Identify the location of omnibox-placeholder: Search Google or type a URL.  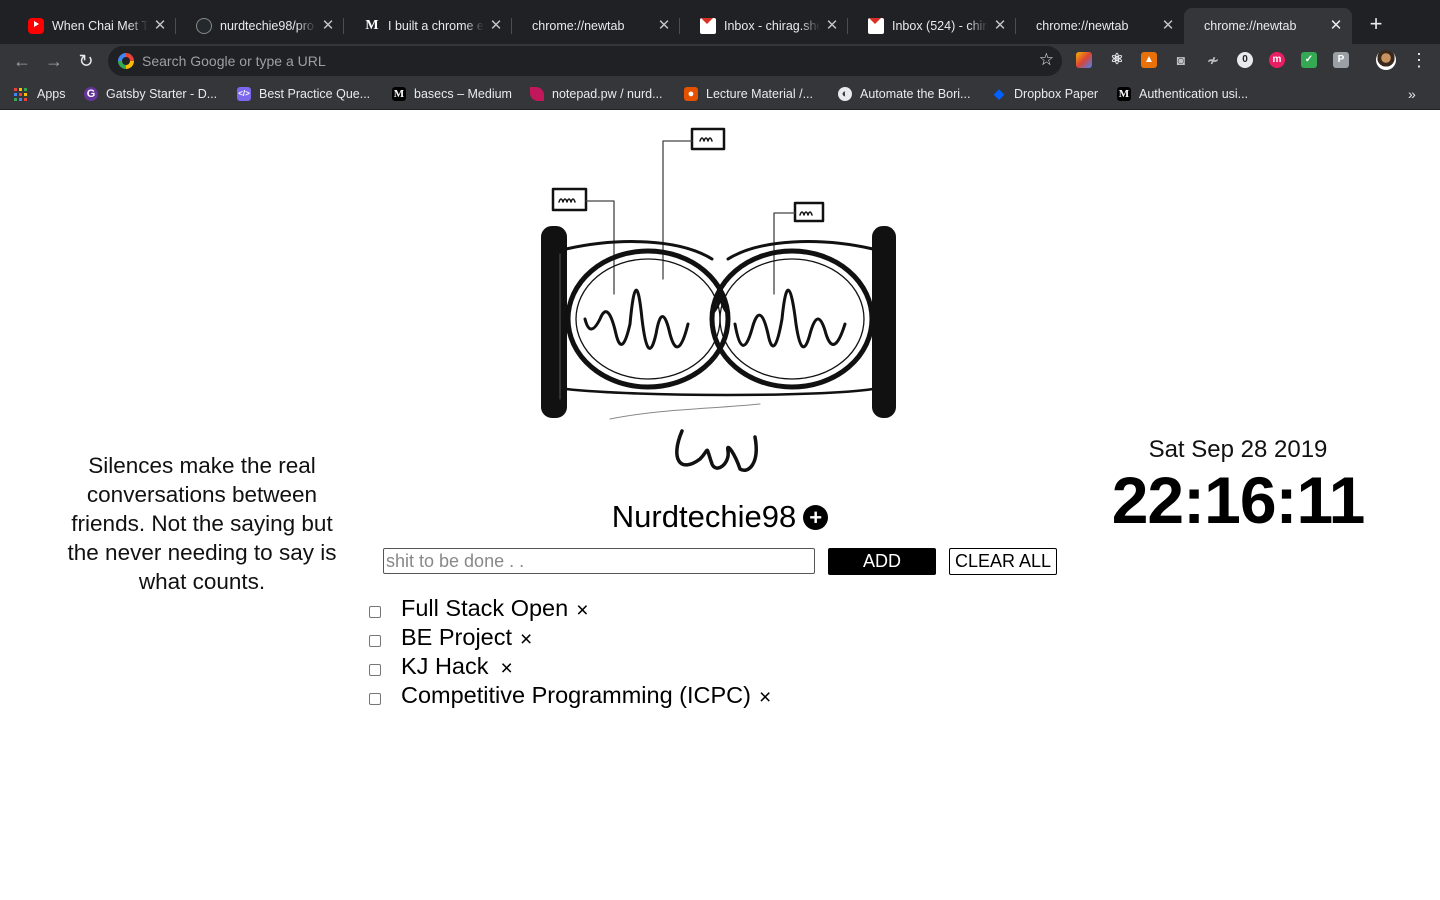
(234, 61).